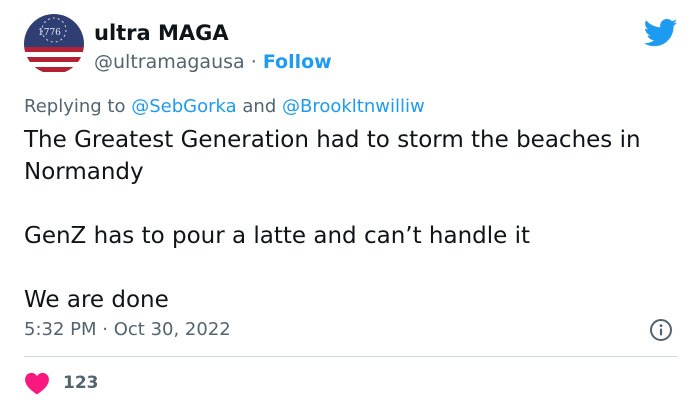 The image size is (700, 410). What do you see at coordinates (297, 62) in the screenshot?
I see `follow-button: Follow` at bounding box center [297, 62].